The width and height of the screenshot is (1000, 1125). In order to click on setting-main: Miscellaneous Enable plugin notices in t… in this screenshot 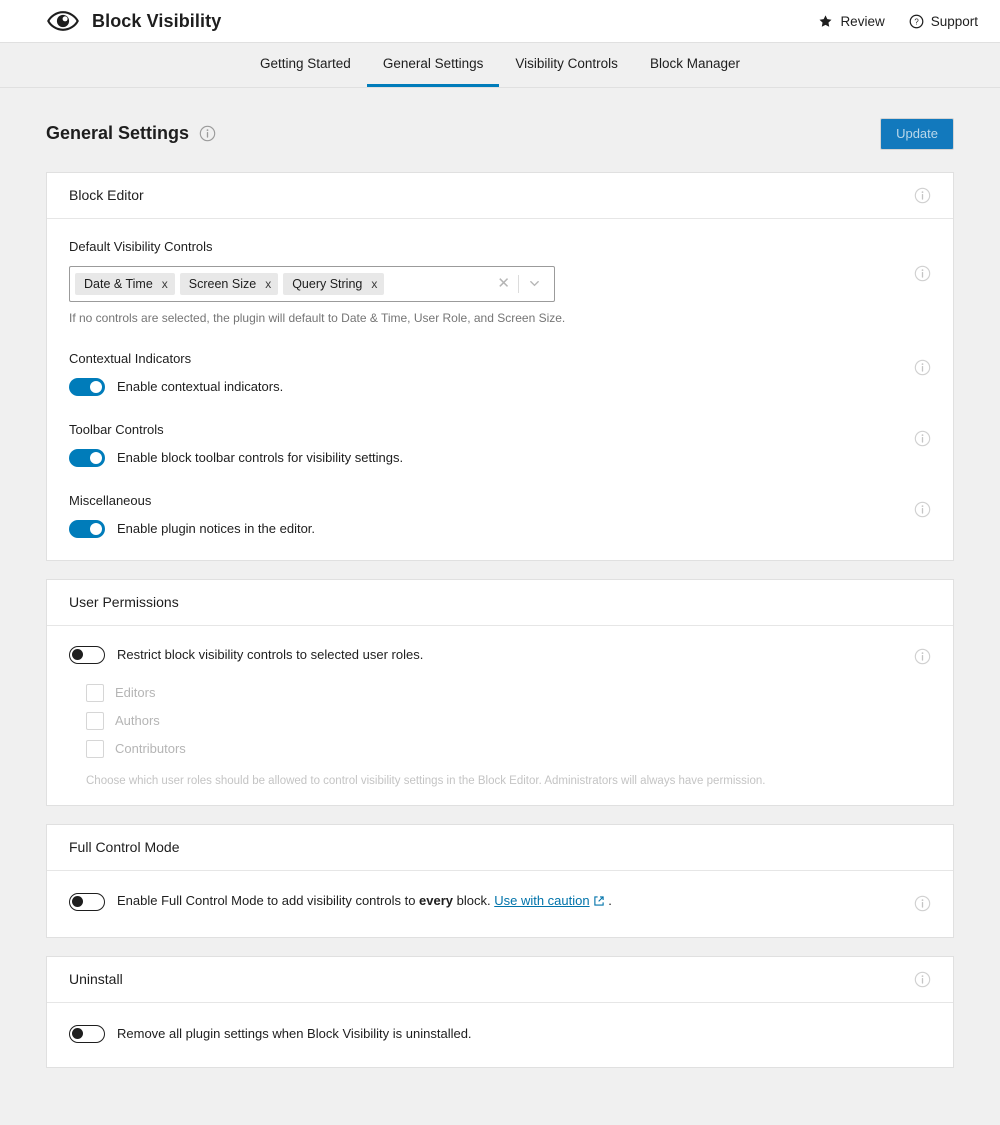, I will do `click(490, 502)`.